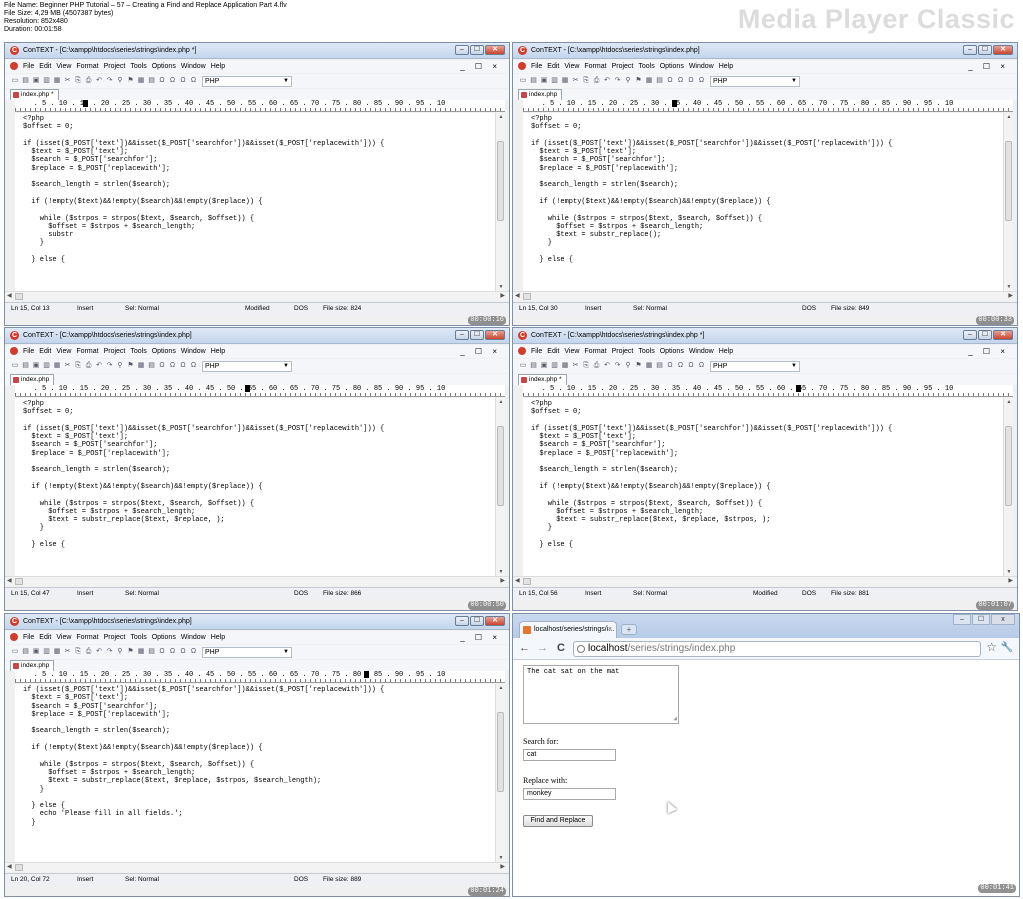  What do you see at coordinates (480, 66) in the screenshot?
I see `mdi-controls: _ ☐ ×` at bounding box center [480, 66].